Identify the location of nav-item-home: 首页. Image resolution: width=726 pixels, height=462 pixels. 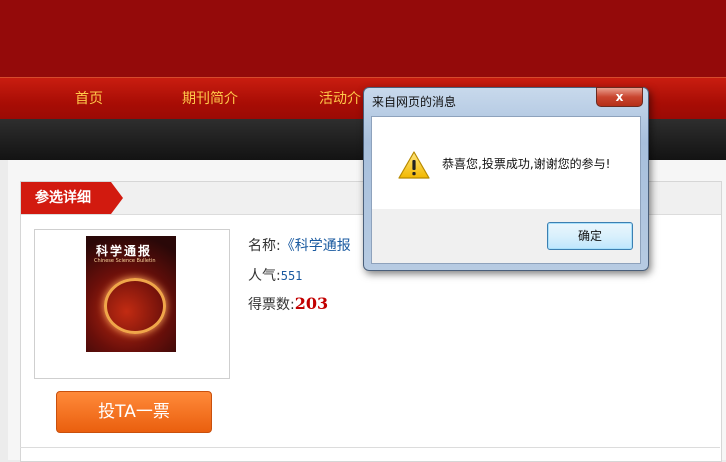
(89, 98).